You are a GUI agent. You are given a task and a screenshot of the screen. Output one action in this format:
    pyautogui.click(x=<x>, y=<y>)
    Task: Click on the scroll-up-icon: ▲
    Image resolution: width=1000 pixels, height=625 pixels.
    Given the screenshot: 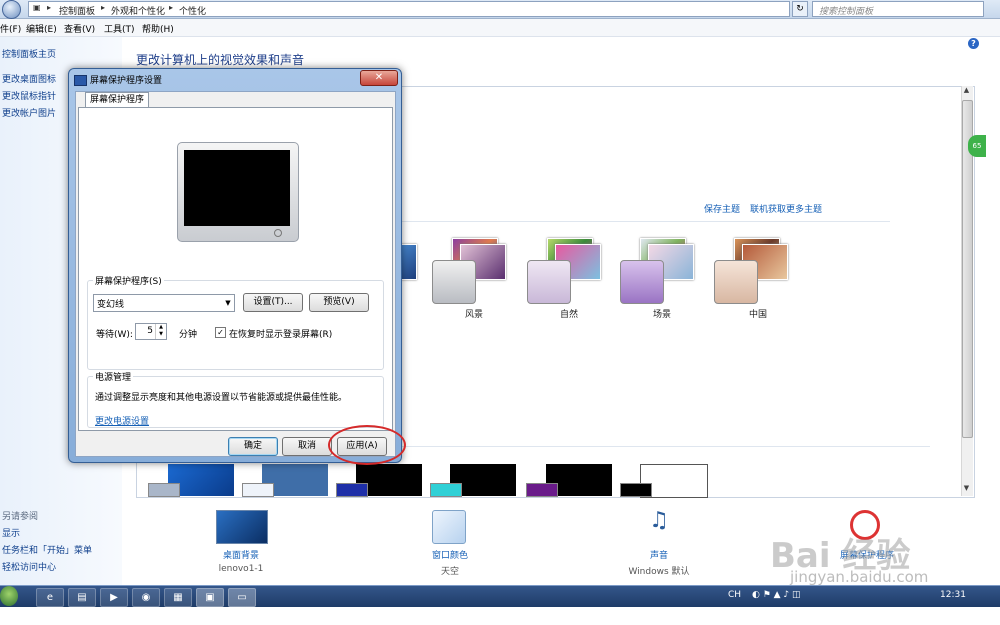 What is the action you would take?
    pyautogui.click(x=966, y=92)
    